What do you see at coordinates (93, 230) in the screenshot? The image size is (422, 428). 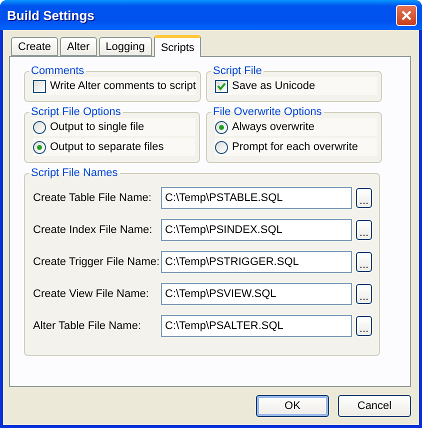 I see `field-label: Create Index File Name:` at bounding box center [93, 230].